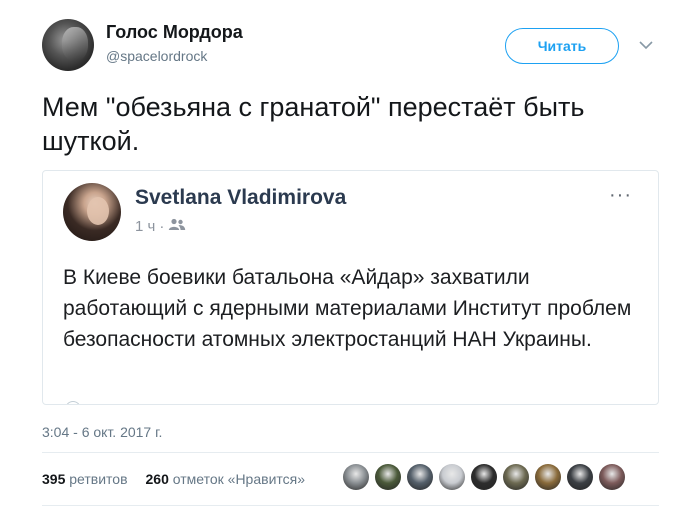 This screenshot has width=699, height=521. What do you see at coordinates (620, 195) in the screenshot?
I see `more-options-icon: ···` at bounding box center [620, 195].